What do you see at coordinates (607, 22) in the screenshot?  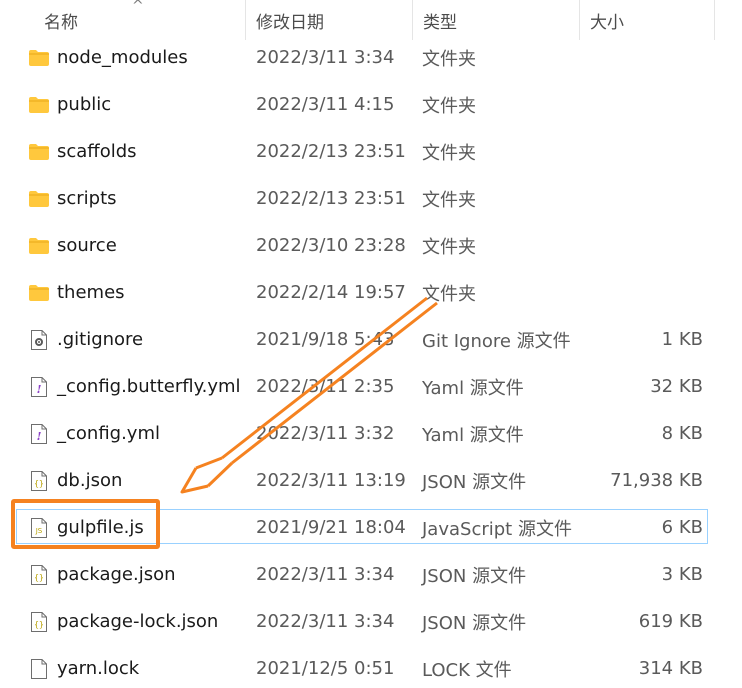 I see `column-header-size-label: 大小` at bounding box center [607, 22].